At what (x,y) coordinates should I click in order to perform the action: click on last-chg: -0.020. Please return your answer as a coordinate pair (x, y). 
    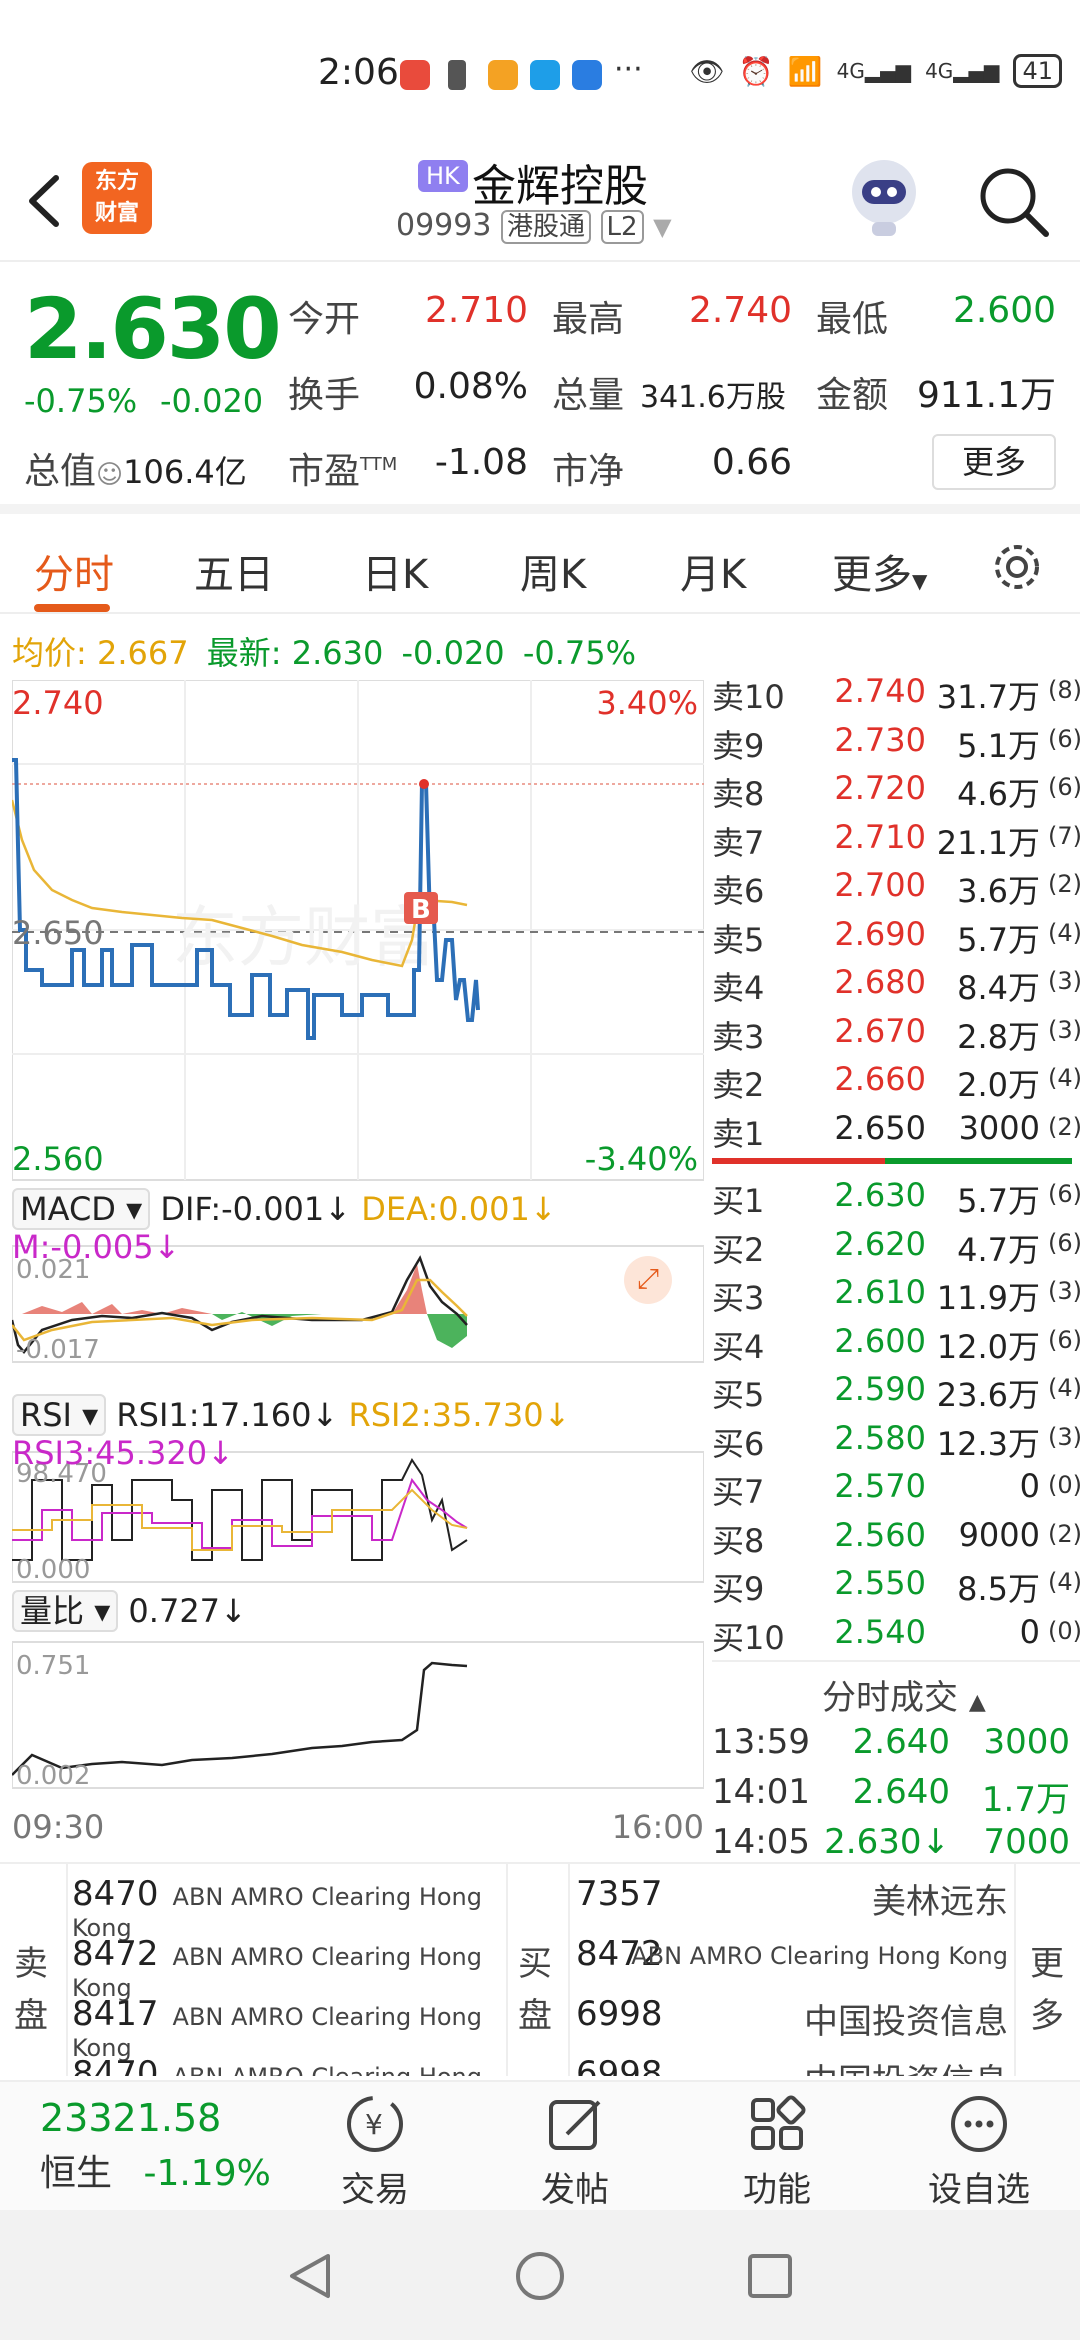
    Looking at the image, I should click on (453, 653).